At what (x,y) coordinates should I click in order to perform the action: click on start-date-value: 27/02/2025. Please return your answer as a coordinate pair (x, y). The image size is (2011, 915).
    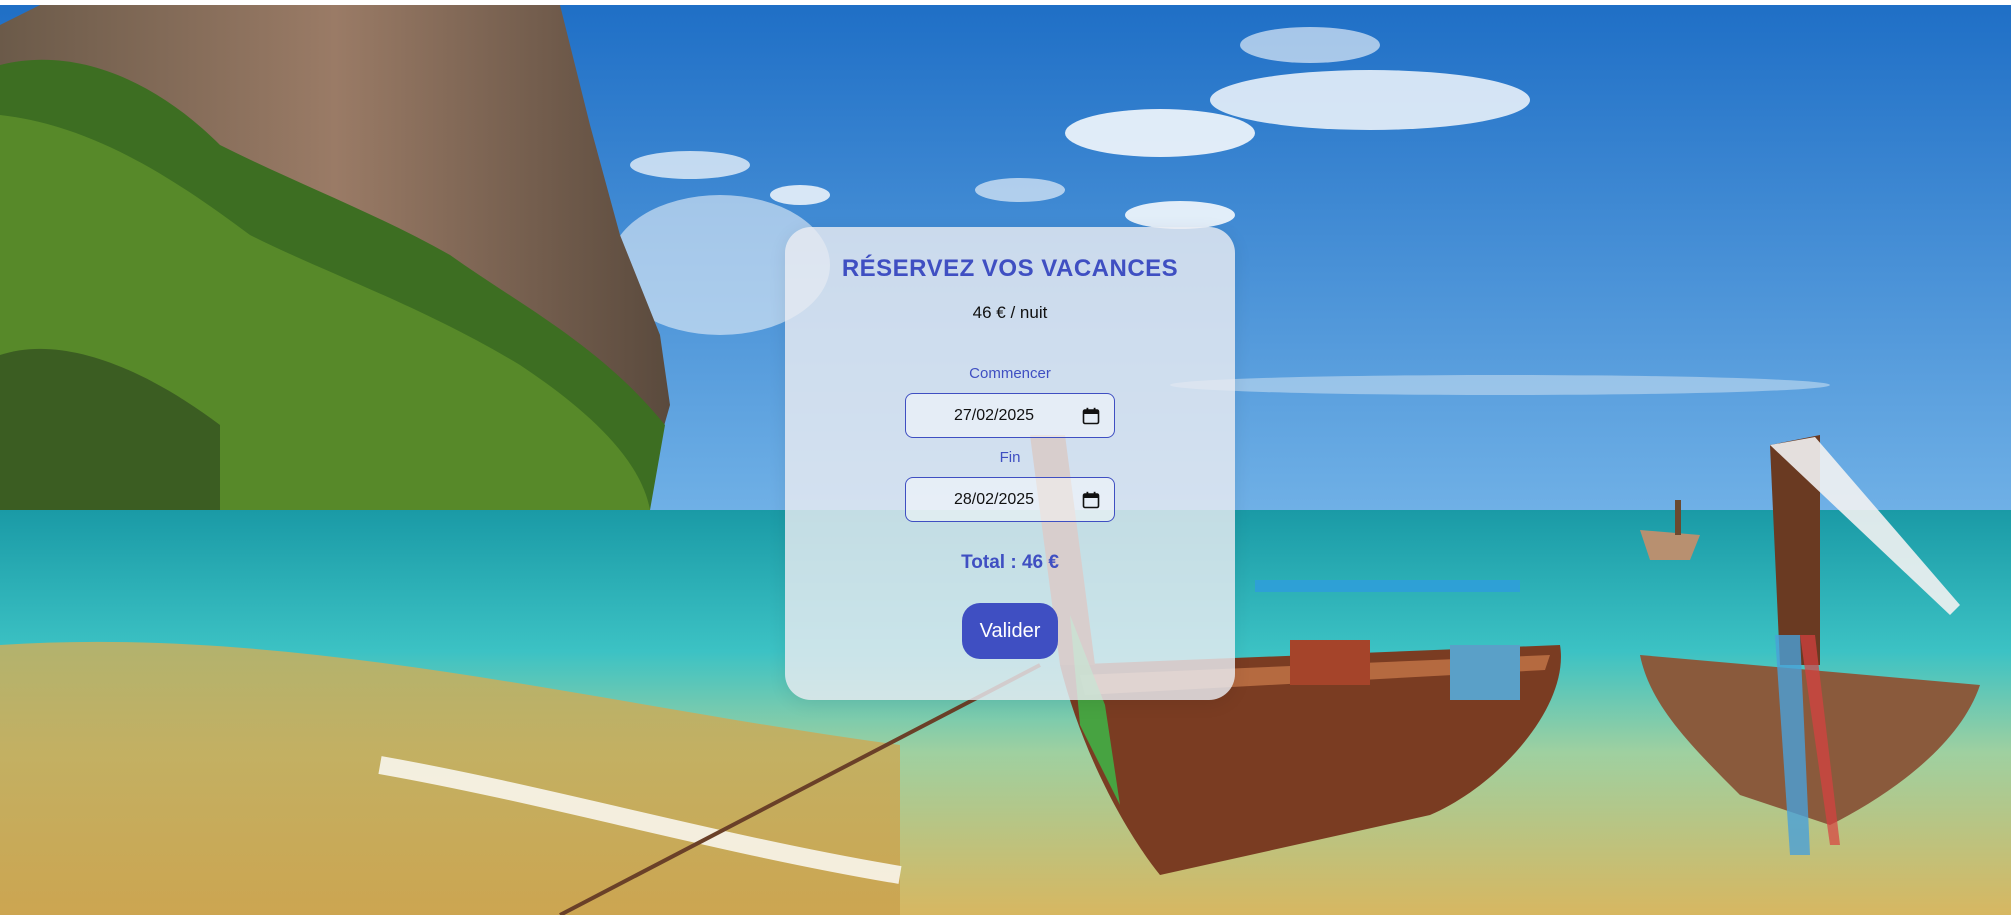
    Looking at the image, I should click on (994, 415).